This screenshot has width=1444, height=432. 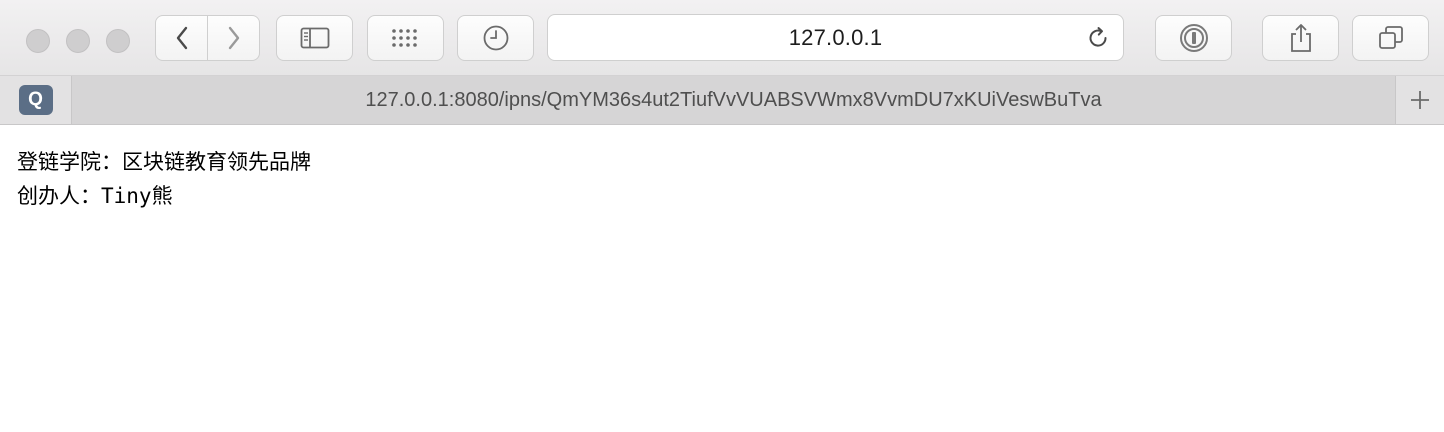 I want to click on 1password-icon, so click(x=1193, y=38).